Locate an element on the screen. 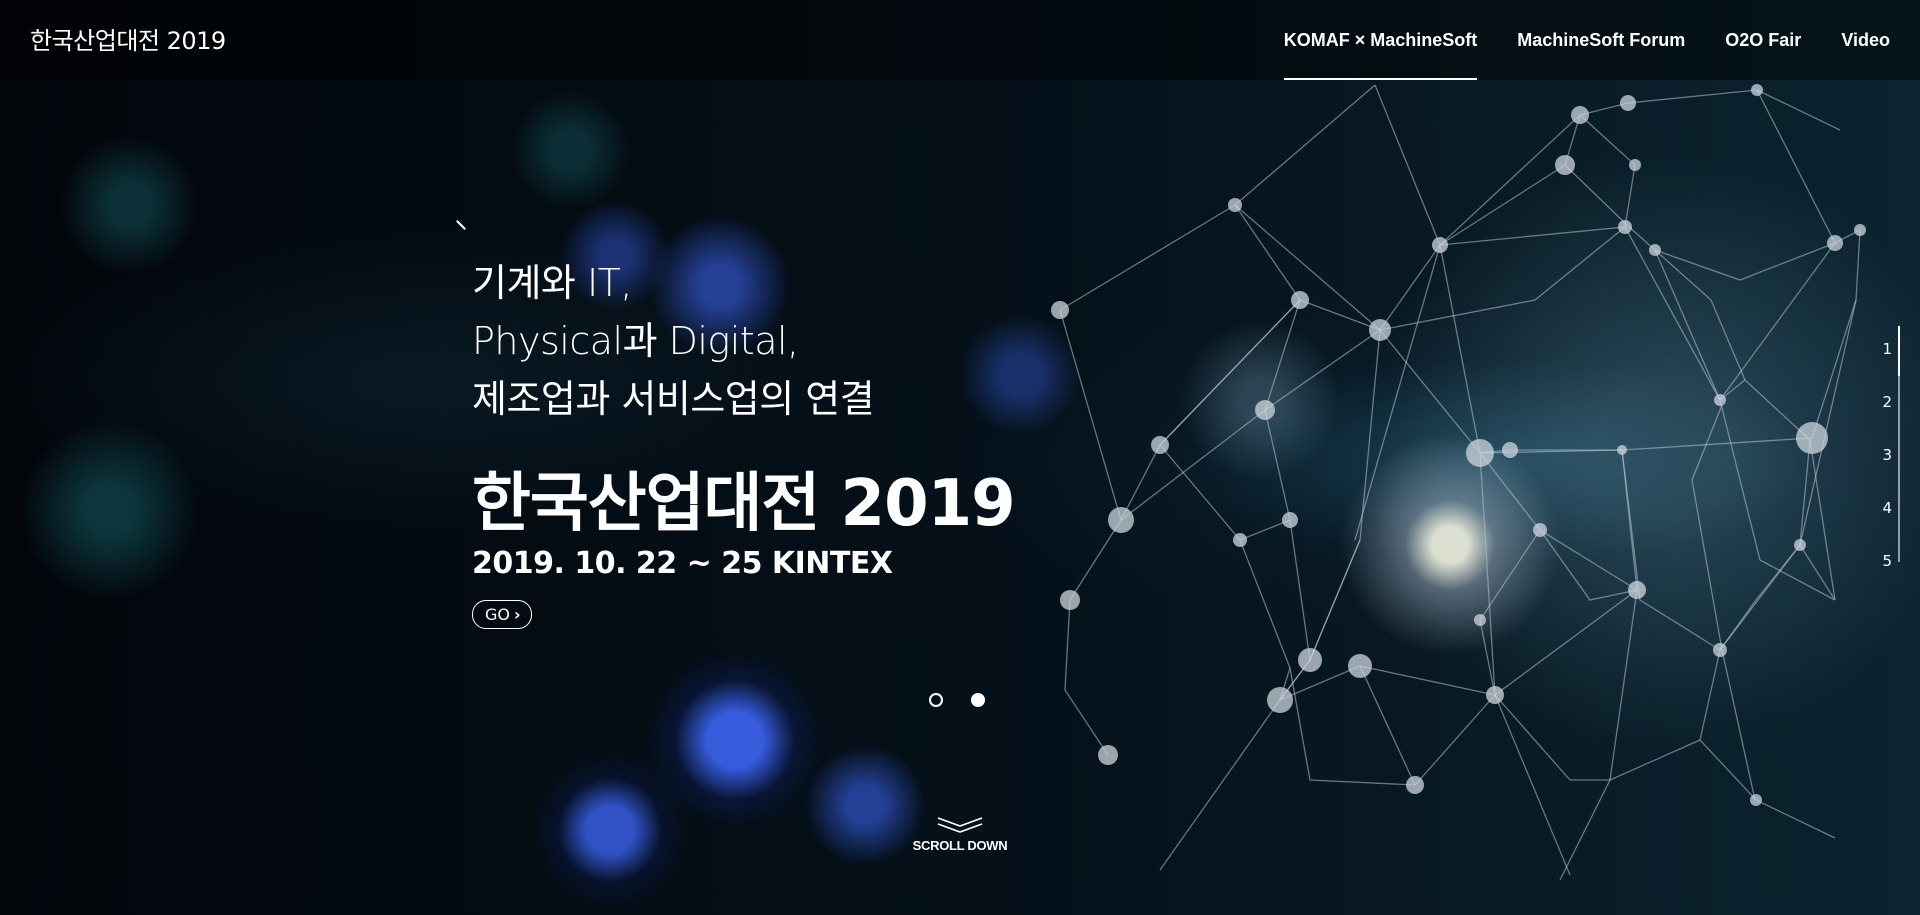 The height and width of the screenshot is (915, 1920). pager-active-indicator is located at coordinates (1899, 351).